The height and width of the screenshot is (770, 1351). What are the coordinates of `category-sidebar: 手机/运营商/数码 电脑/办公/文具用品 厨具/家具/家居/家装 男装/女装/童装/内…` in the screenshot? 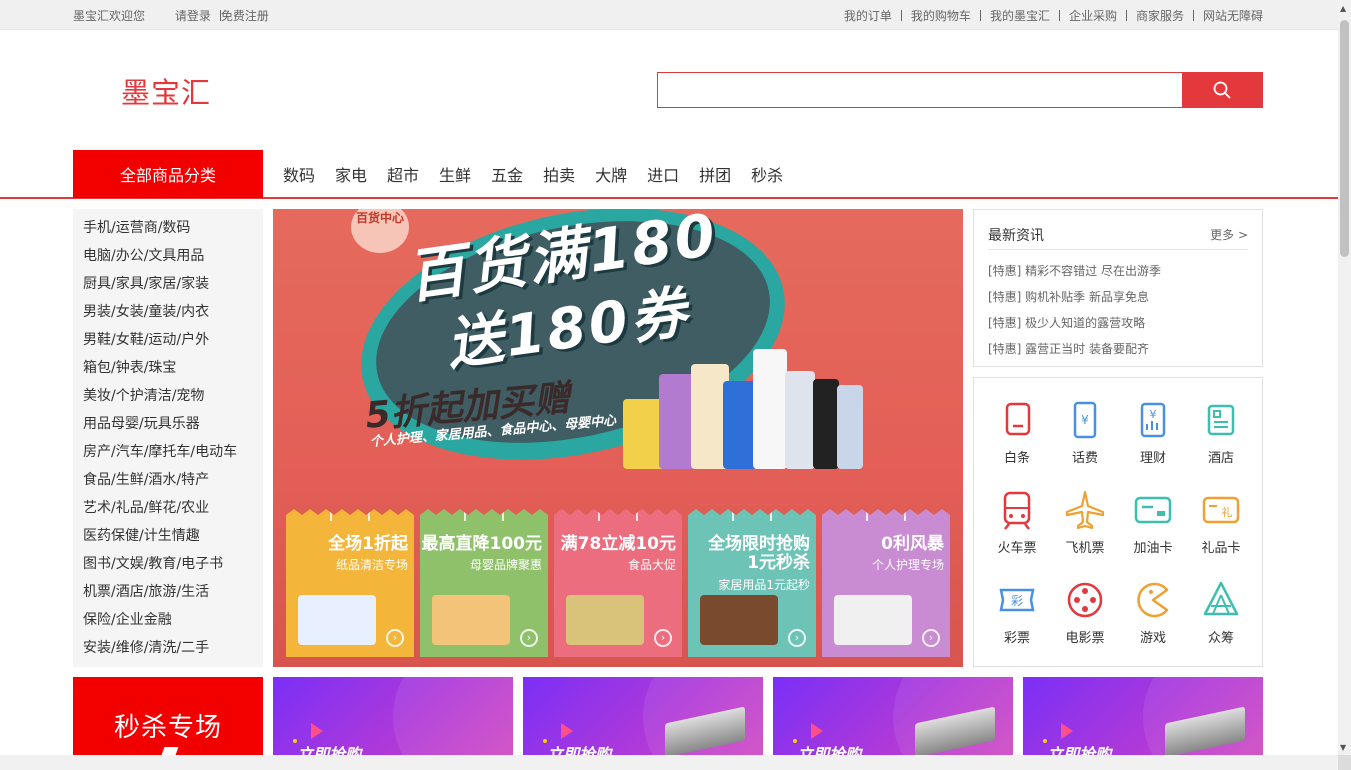 It's located at (168, 438).